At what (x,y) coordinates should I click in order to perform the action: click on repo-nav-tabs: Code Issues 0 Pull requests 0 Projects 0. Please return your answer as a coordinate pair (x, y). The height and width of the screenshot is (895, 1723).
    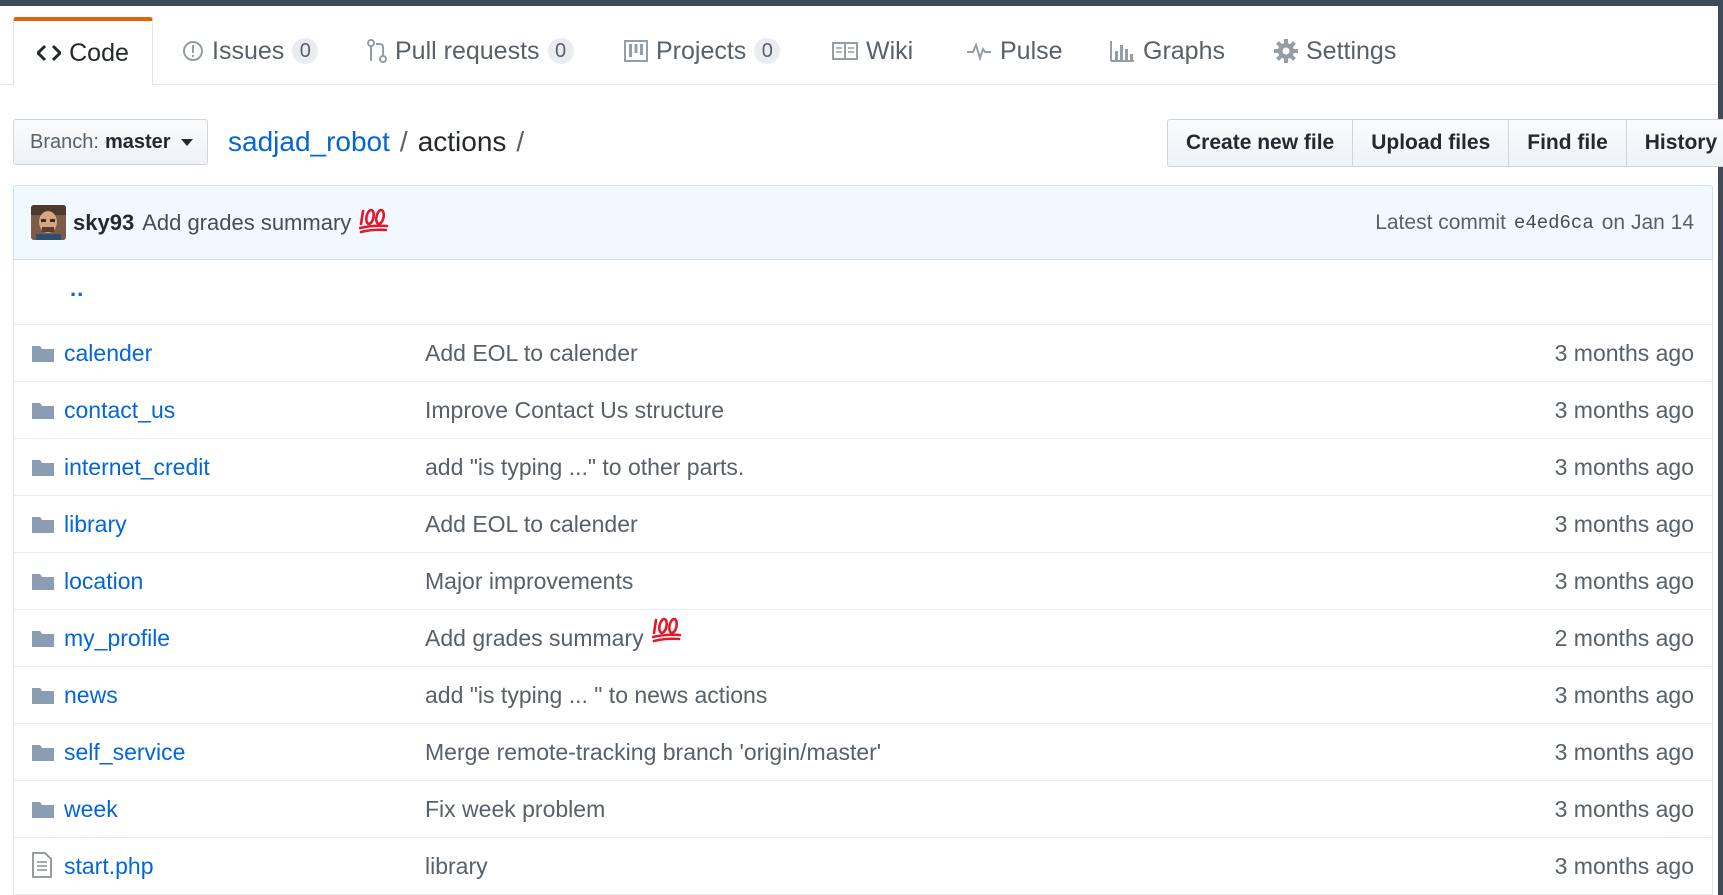
    Looking at the image, I should click on (859, 45).